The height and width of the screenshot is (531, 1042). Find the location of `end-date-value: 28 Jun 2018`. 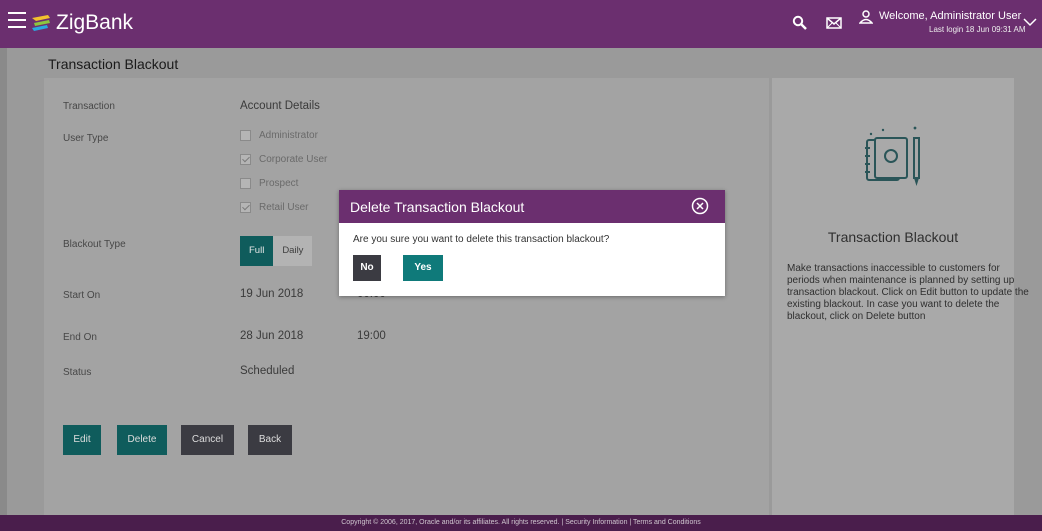

end-date-value: 28 Jun 2018 is located at coordinates (272, 336).